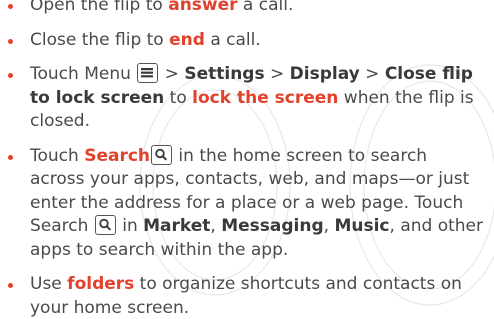 Image resolution: width=494 pixels, height=319 pixels. What do you see at coordinates (324, 74) in the screenshot?
I see `menu-path-display: Display` at bounding box center [324, 74].